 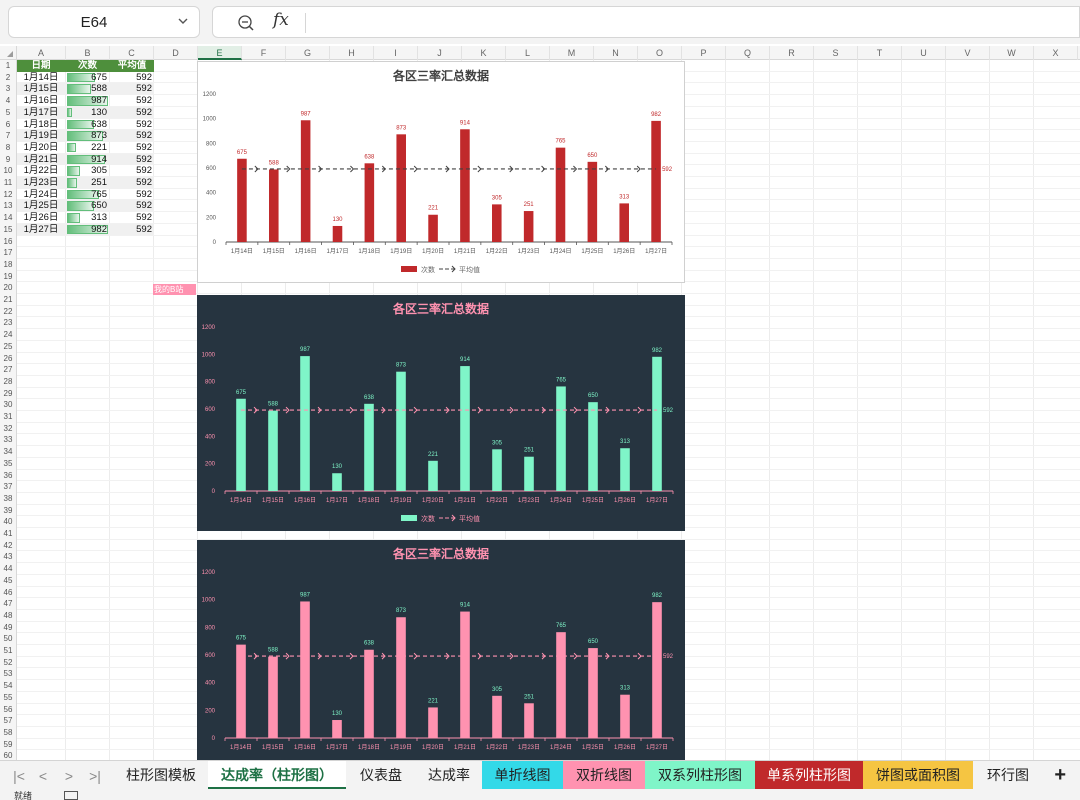 What do you see at coordinates (8, 171) in the screenshot?
I see `row-header-10: 10` at bounding box center [8, 171].